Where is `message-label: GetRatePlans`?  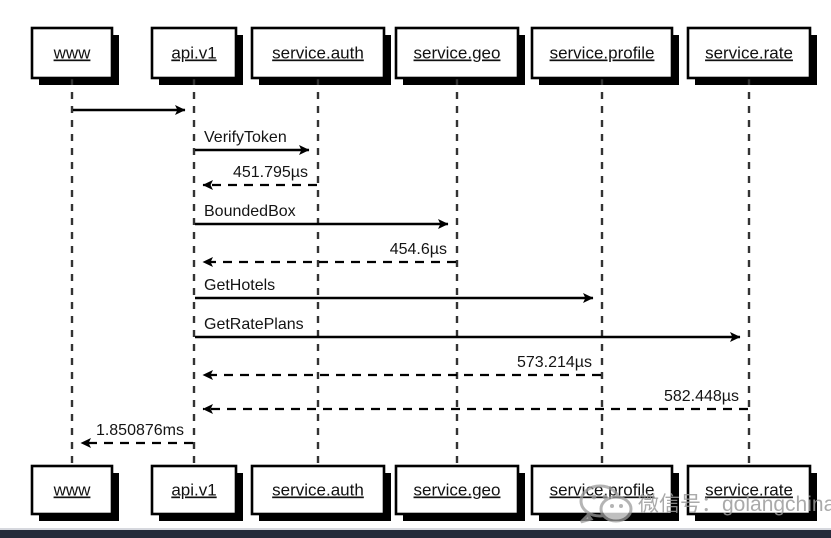 message-label: GetRatePlans is located at coordinates (254, 324).